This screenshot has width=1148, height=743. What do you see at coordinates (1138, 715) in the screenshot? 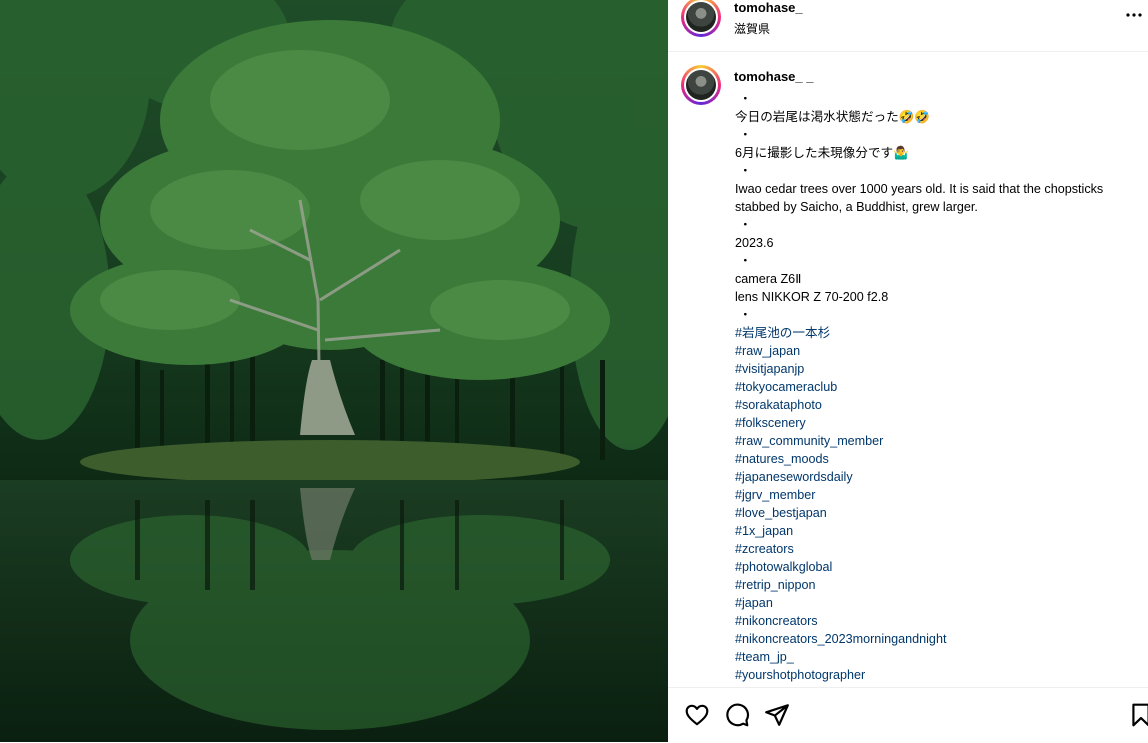
I see `bookmark-icon` at bounding box center [1138, 715].